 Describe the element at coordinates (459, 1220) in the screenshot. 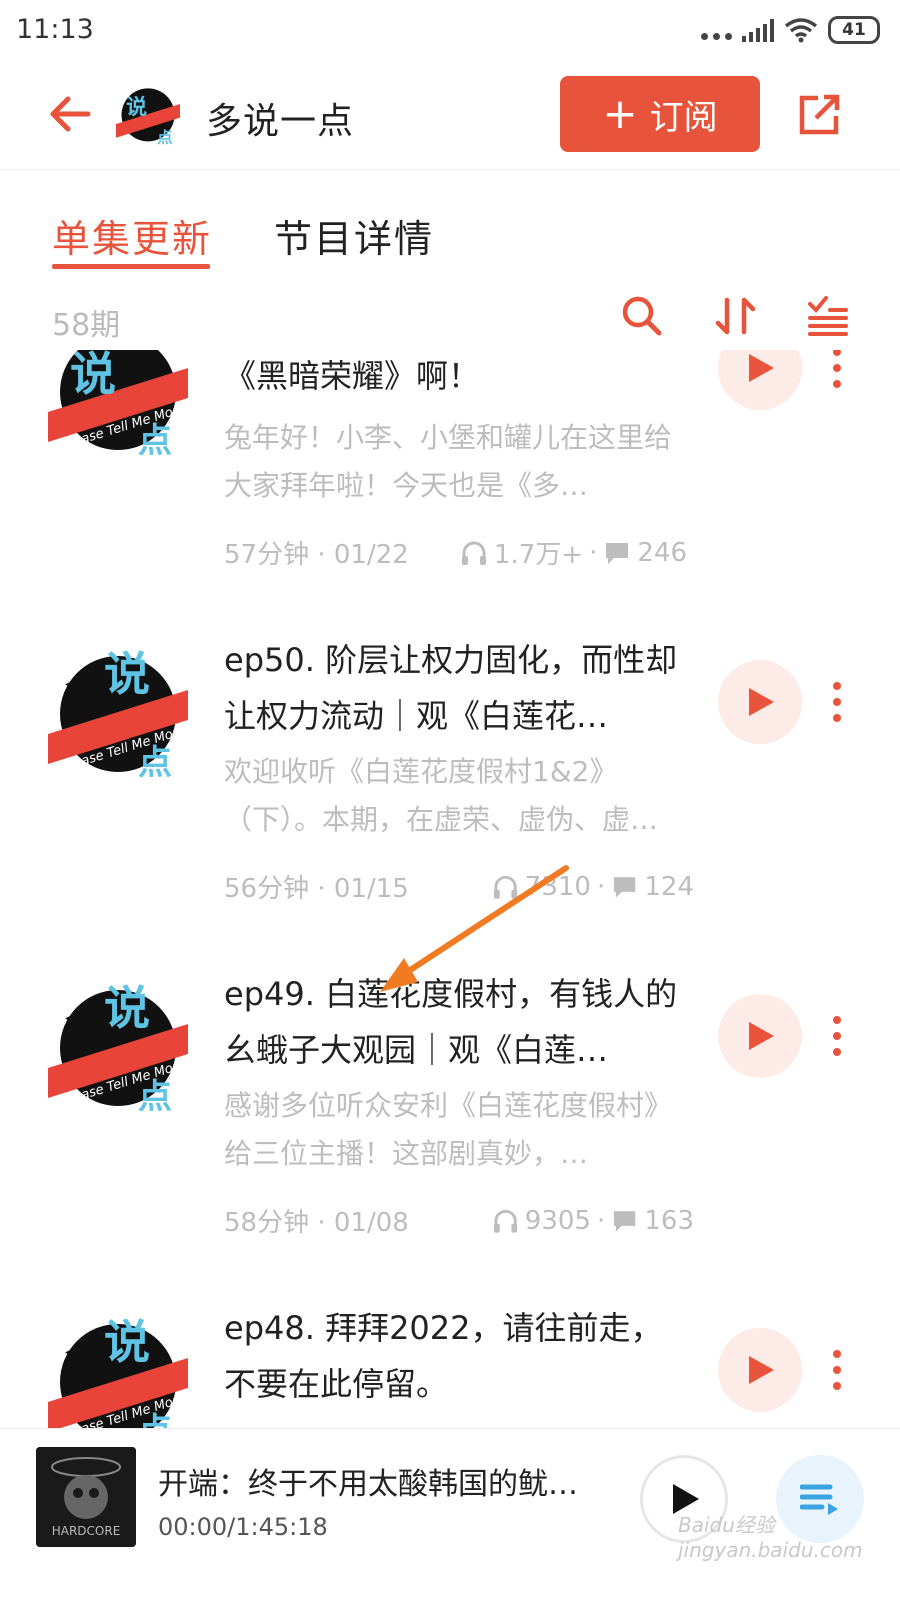

I see `episode-meta: 58分钟 · 01/08 9305 · 163` at that location.